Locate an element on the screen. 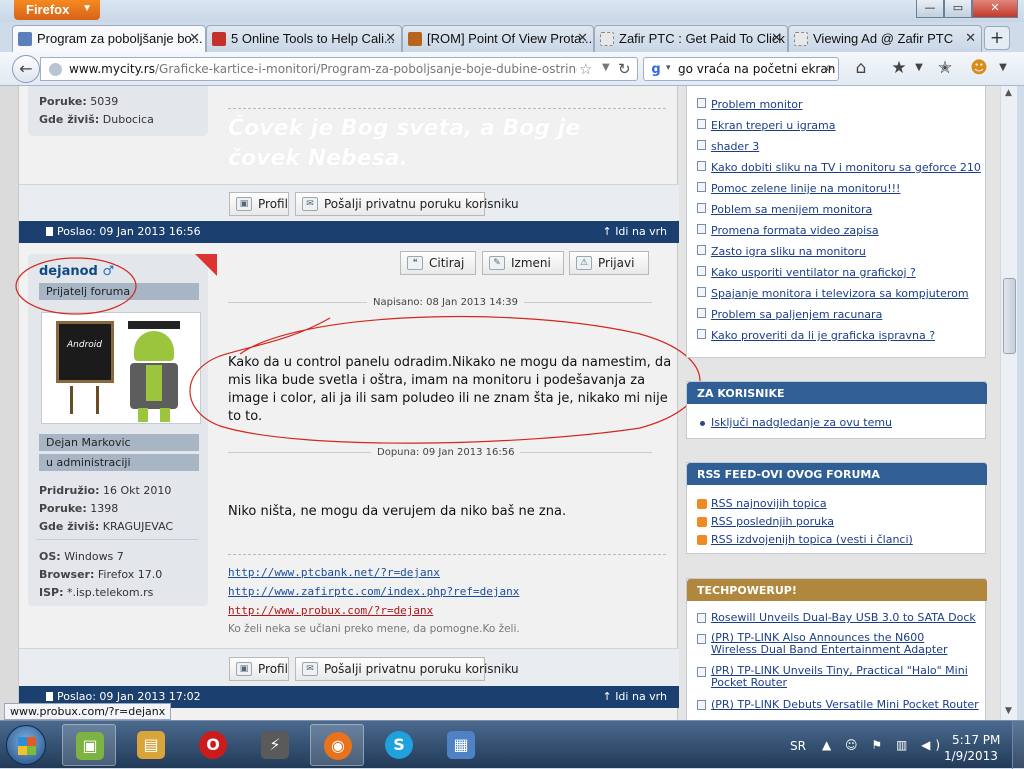  search-icon: ⌕ is located at coordinates (829, 68).